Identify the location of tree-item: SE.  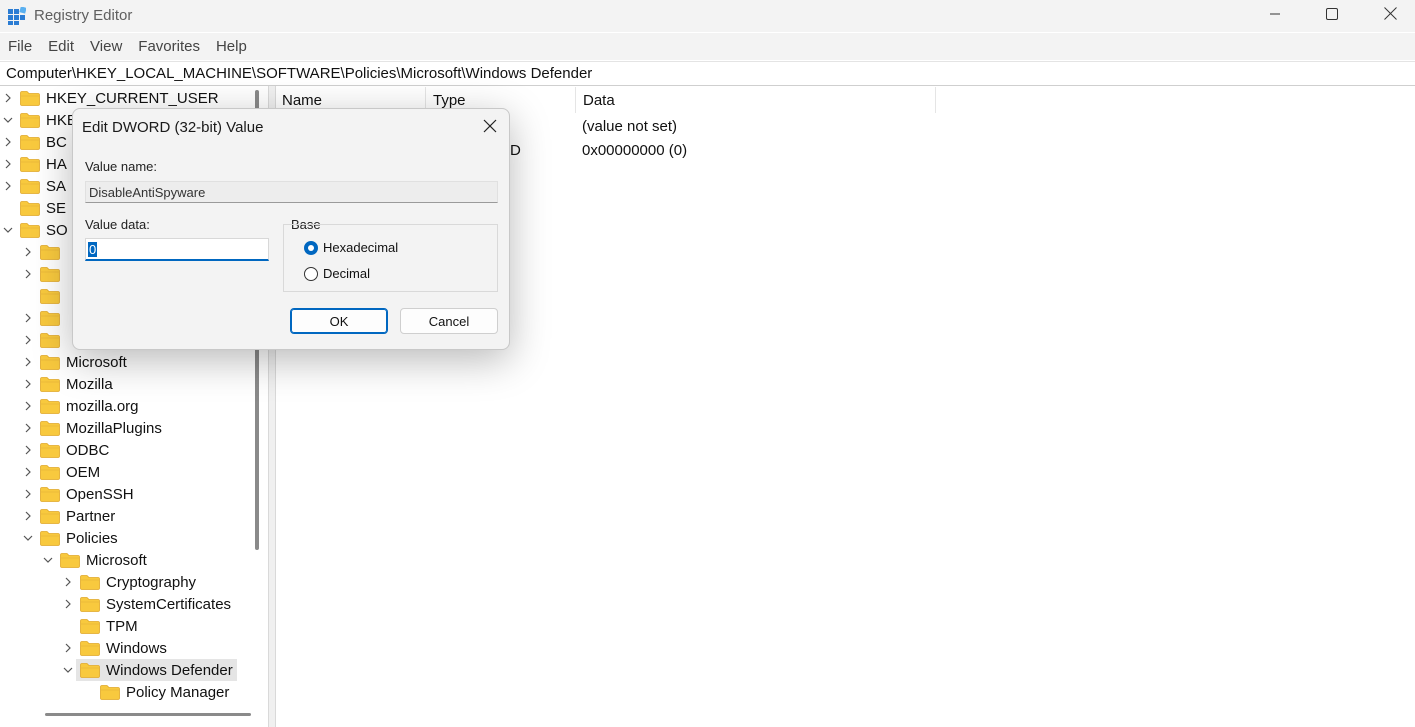
(35, 208).